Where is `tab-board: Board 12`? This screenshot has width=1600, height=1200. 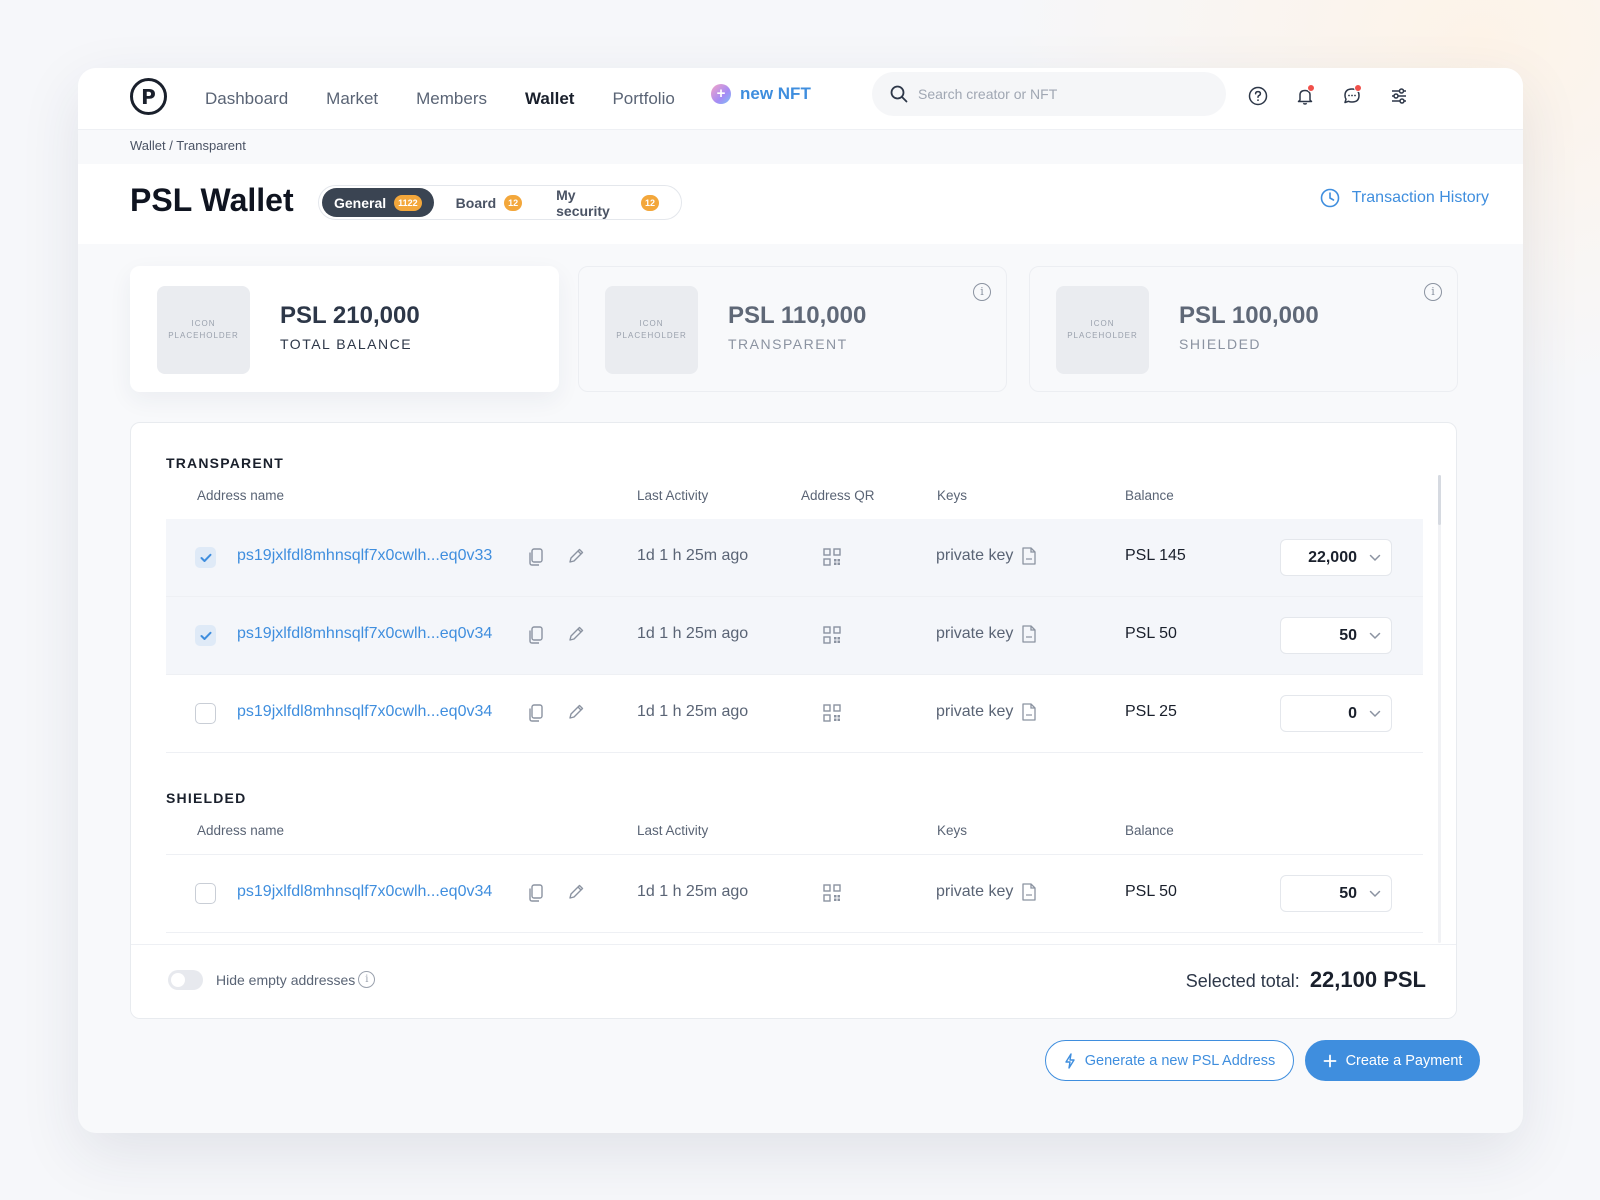
tab-board: Board 12 is located at coordinates (489, 202).